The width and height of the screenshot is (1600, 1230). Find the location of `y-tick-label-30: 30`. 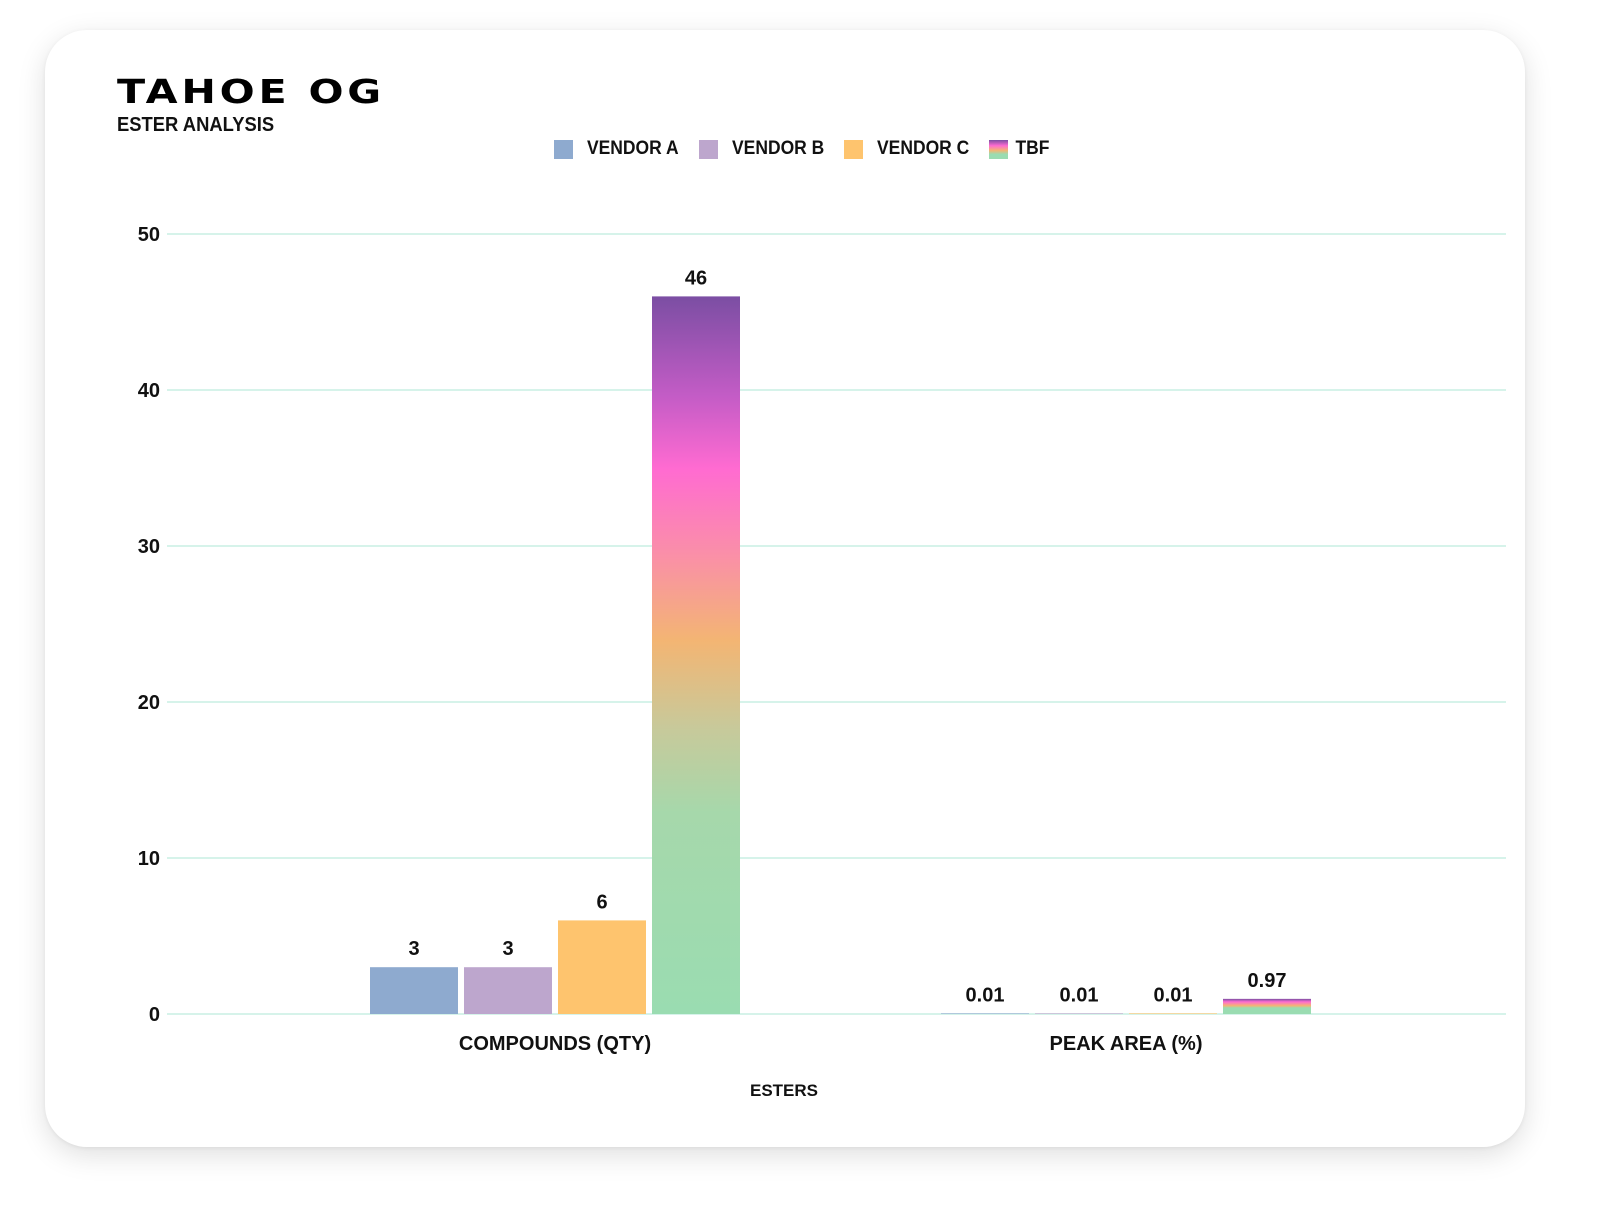

y-tick-label-30: 30 is located at coordinates (149, 547).